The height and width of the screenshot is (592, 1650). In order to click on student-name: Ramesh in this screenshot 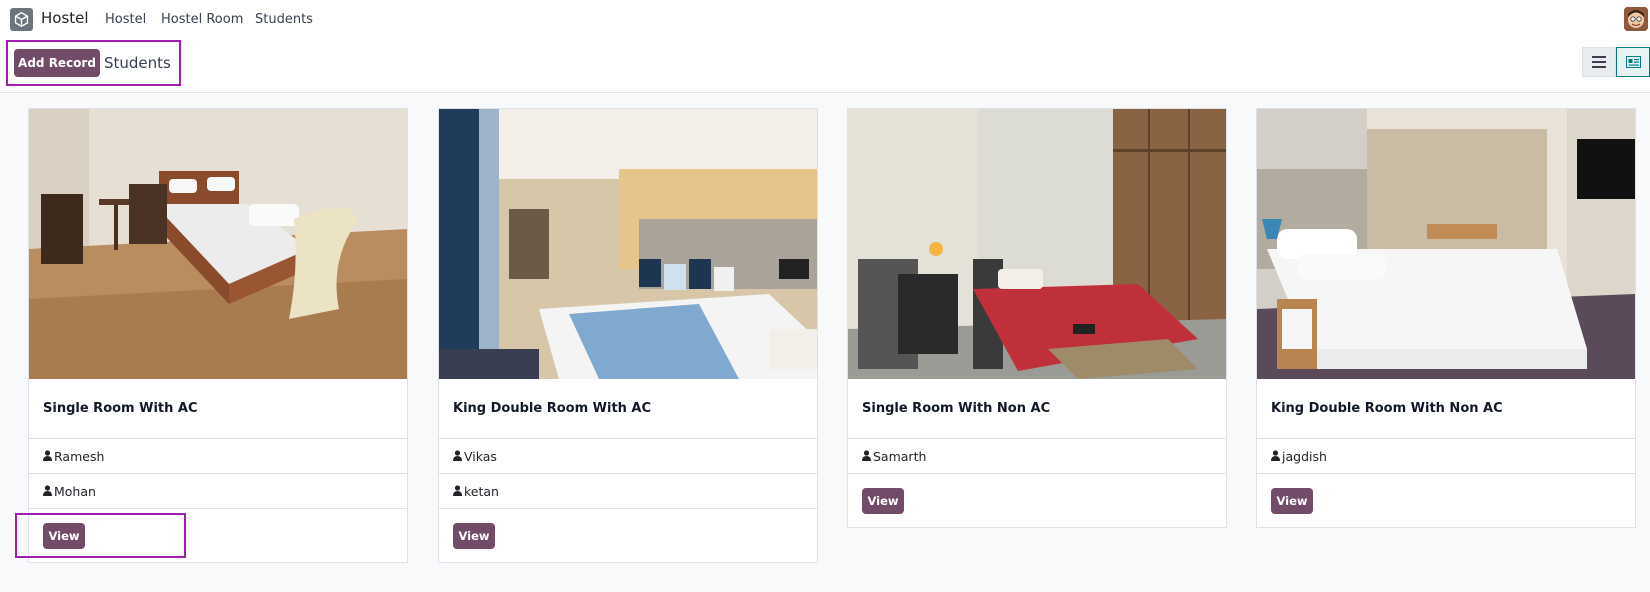, I will do `click(79, 456)`.